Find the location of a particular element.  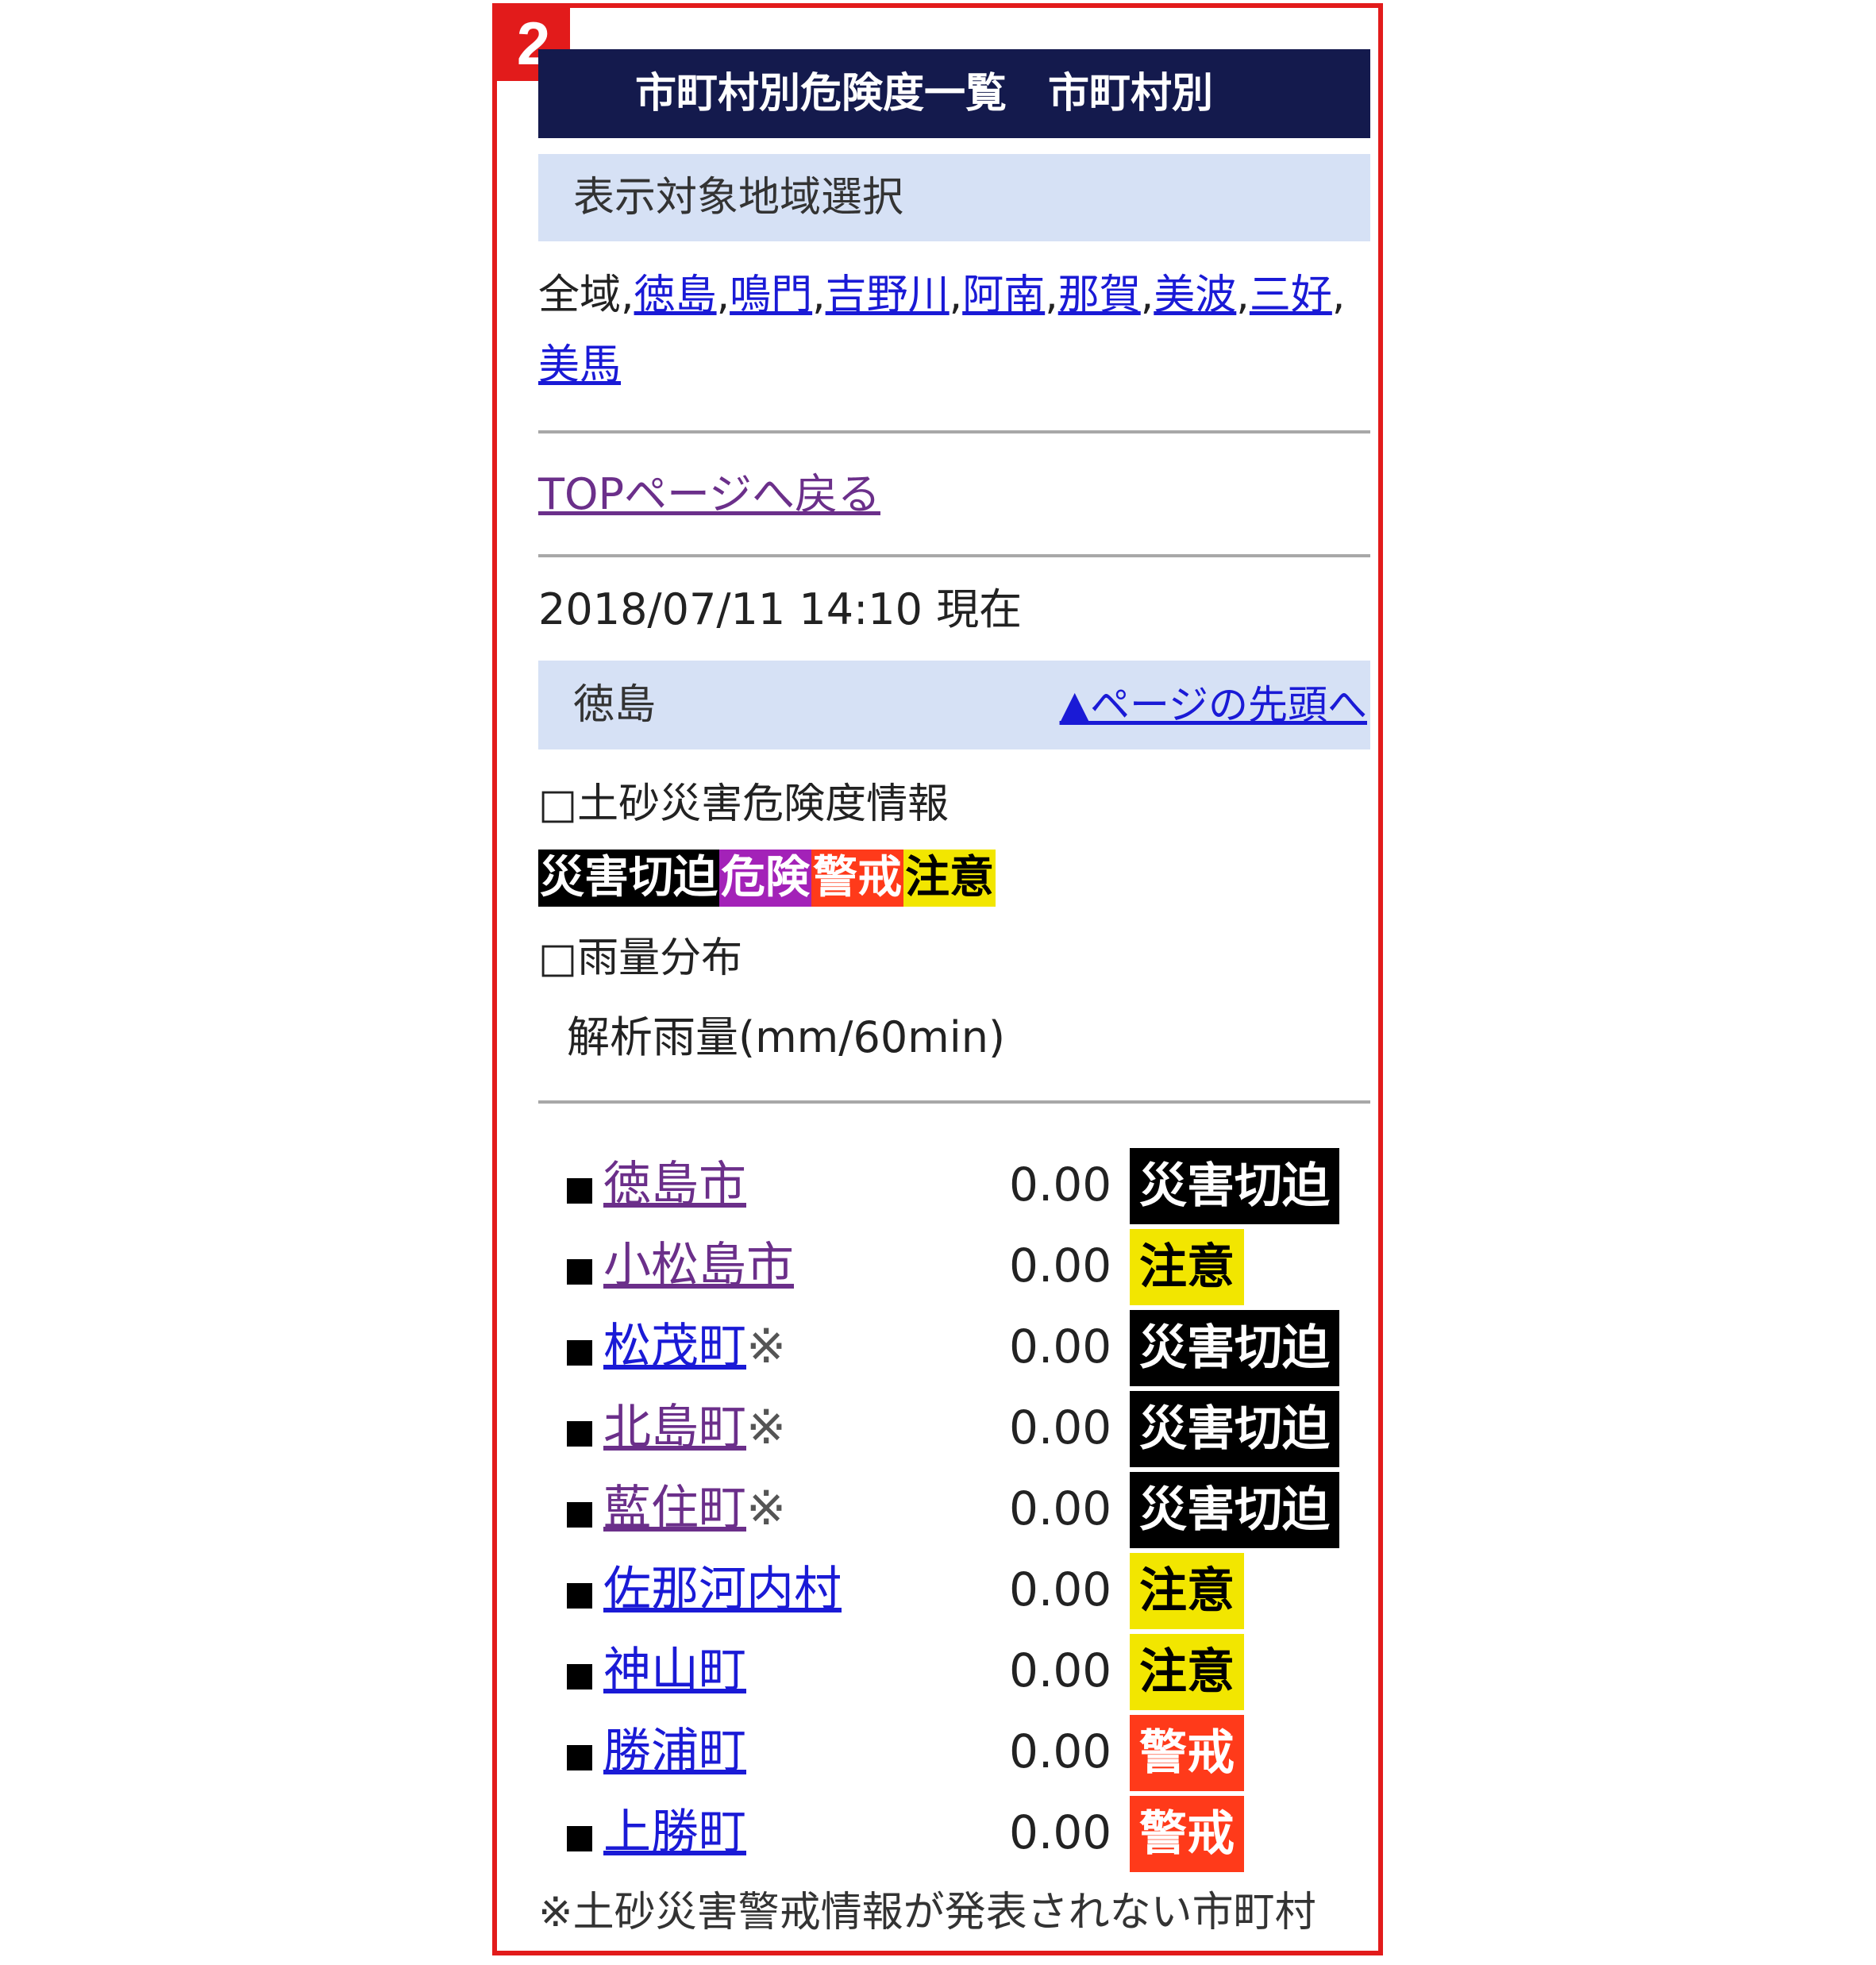

municipality-row: 佐那河内村 0.00 注意 is located at coordinates (954, 1591).